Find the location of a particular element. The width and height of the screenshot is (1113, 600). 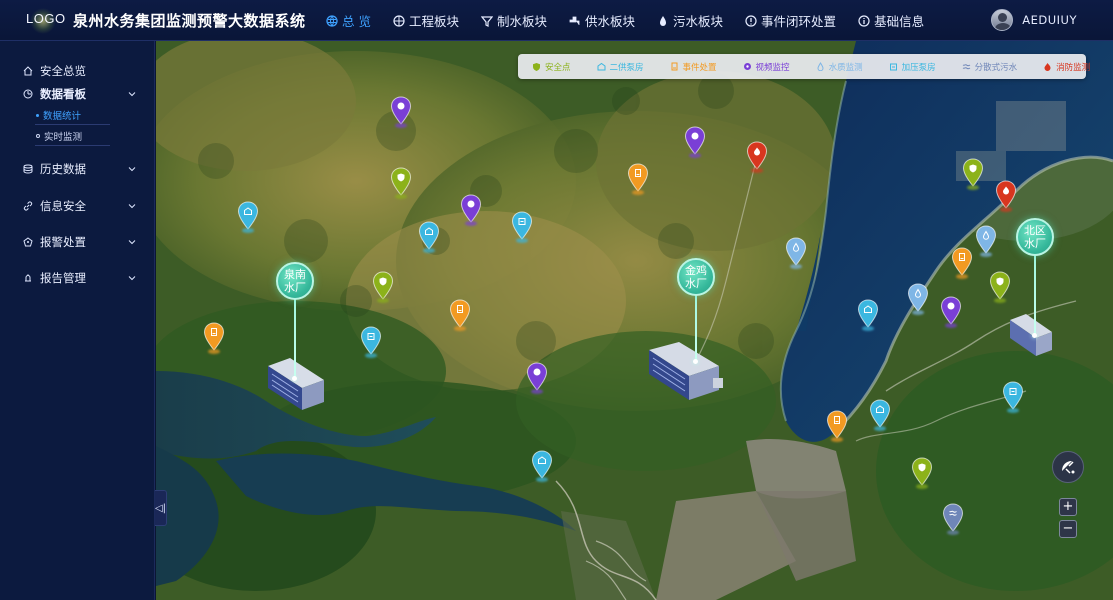

legend-item: 水质监测 is located at coordinates (839, 67).